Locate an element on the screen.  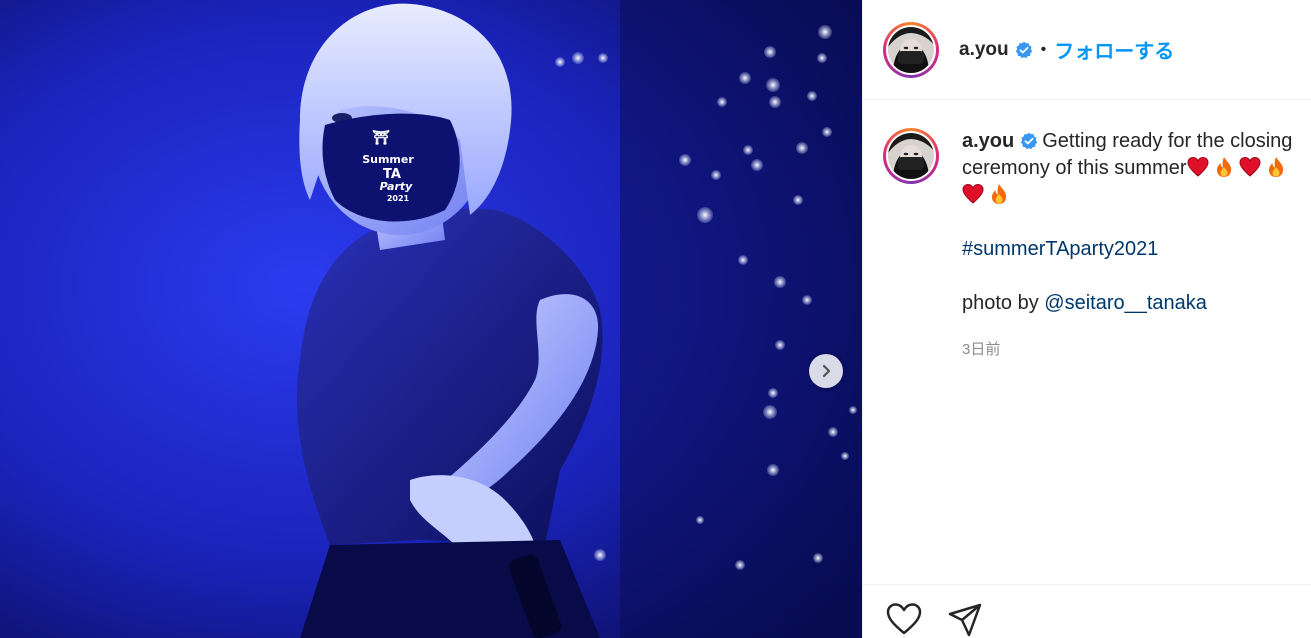
chevron-right-icon is located at coordinates (826, 371).